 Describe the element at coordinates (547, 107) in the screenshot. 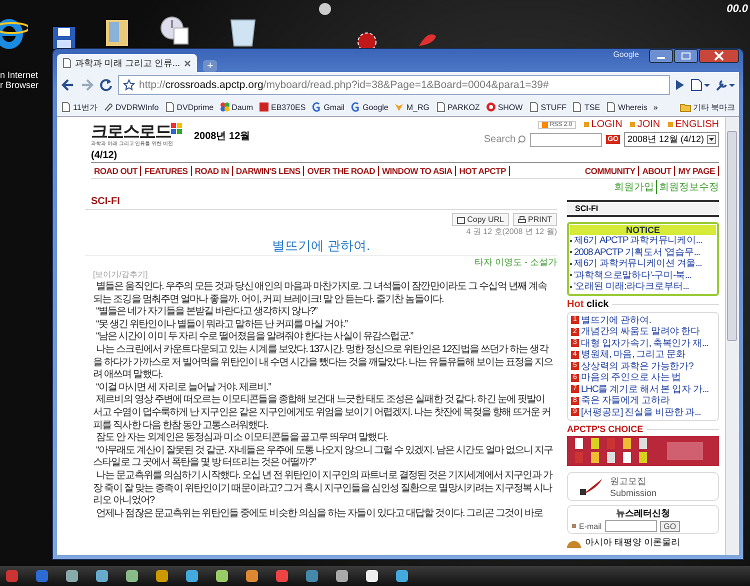

I see `bookmark-item: STUFF` at that location.